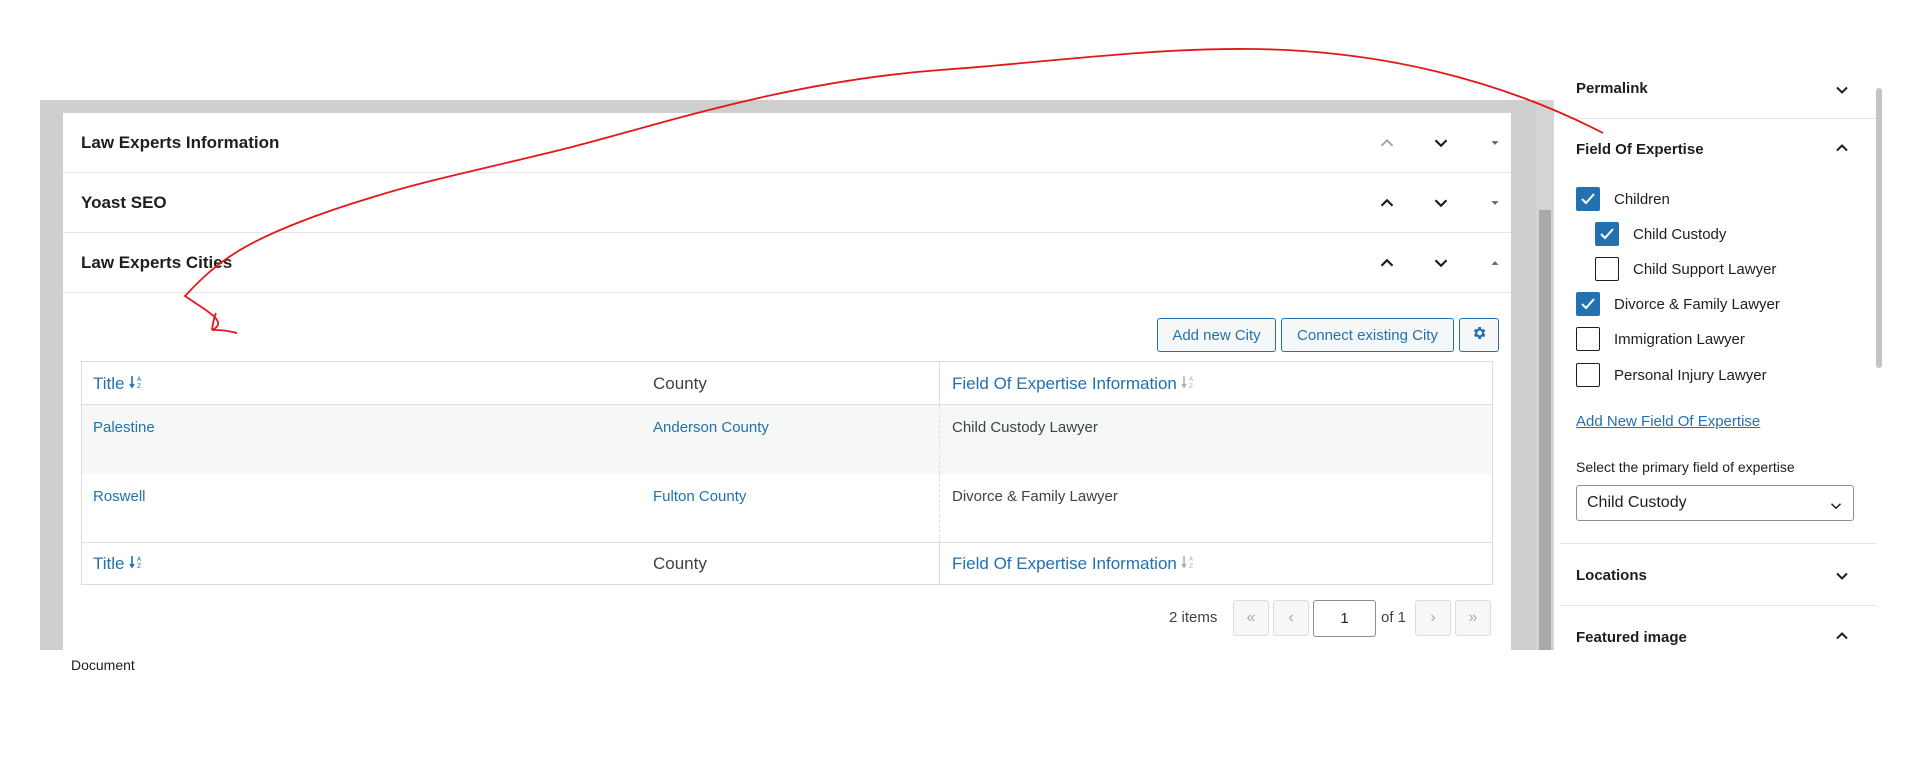 This screenshot has height=772, width=1913. Describe the element at coordinates (119, 496) in the screenshot. I see `row-title-link: Roswell` at that location.